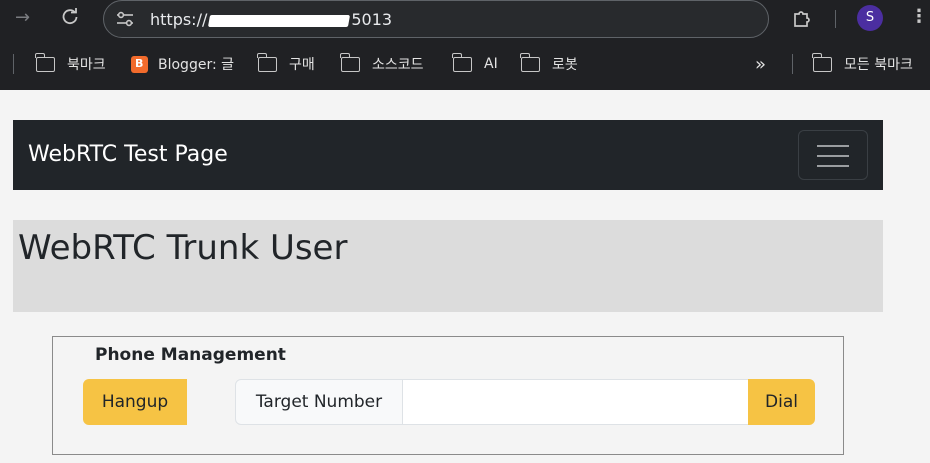 The image size is (930, 463). Describe the element at coordinates (22, 18) in the screenshot. I see `forward-arrow-icon: →` at that location.